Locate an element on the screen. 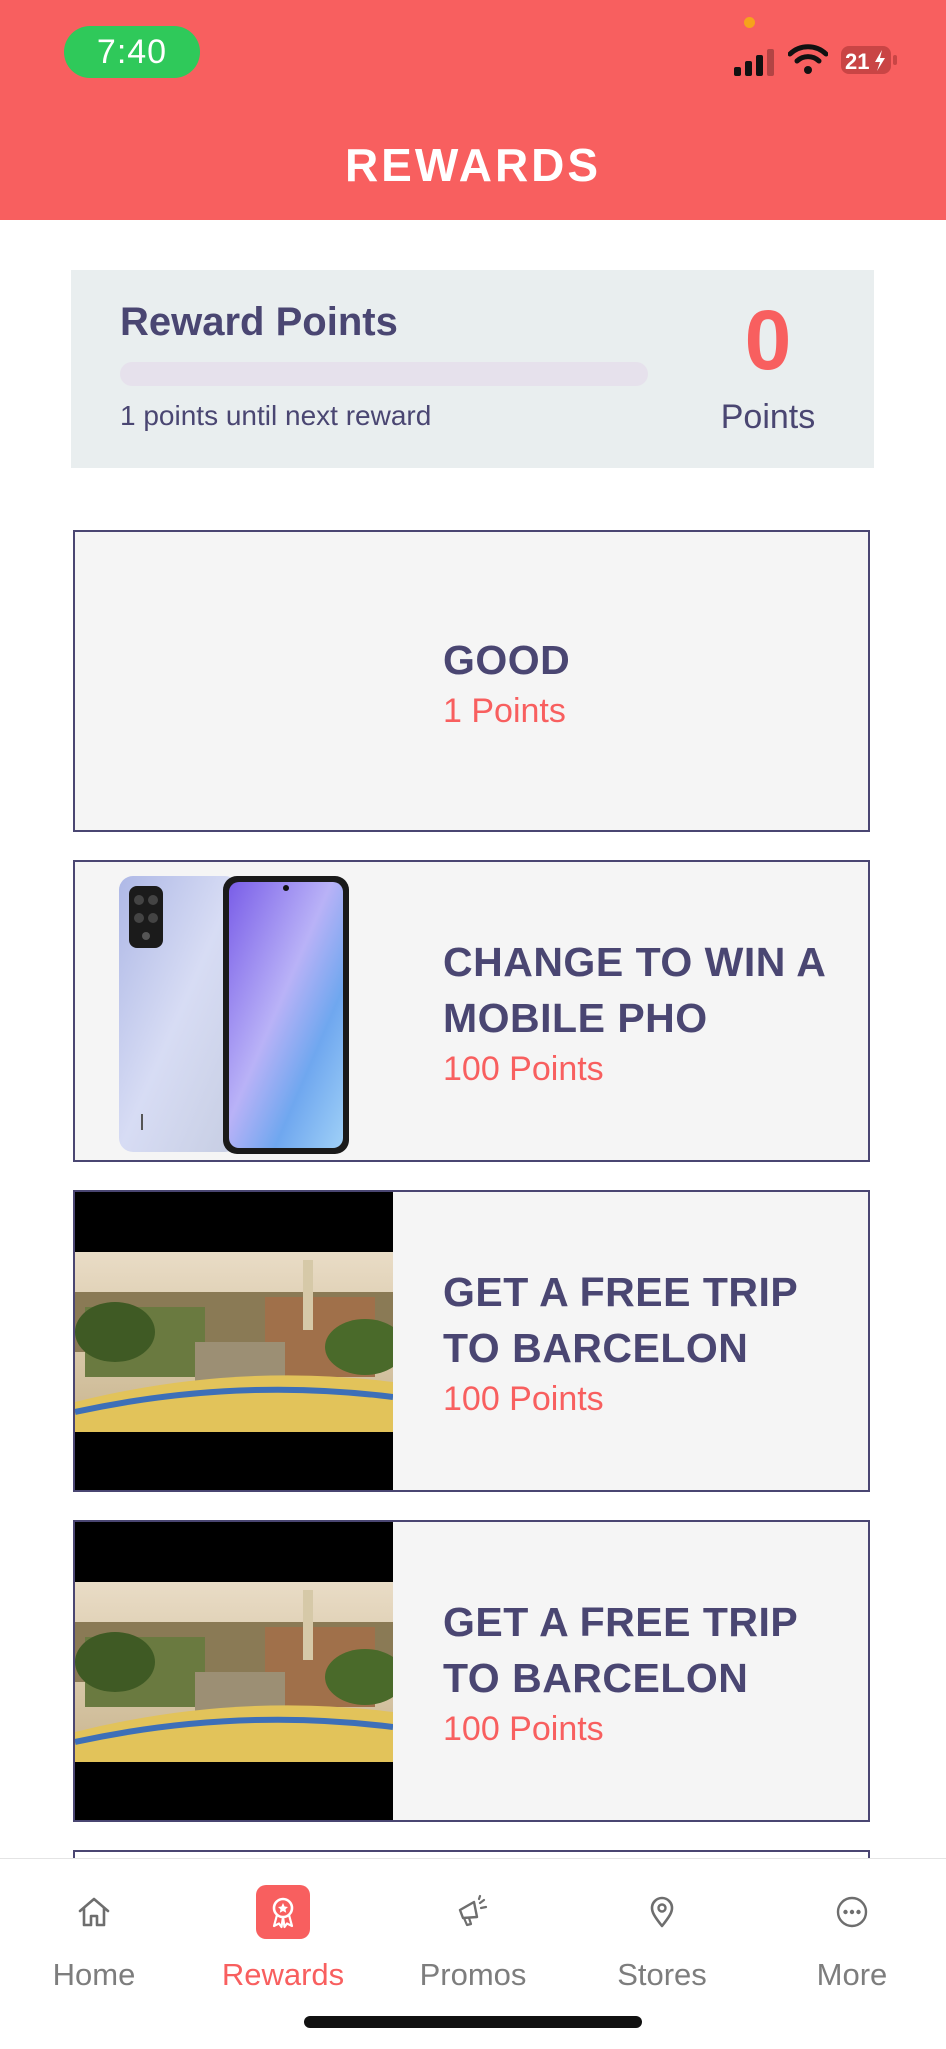  reward-progress-bar is located at coordinates (384, 374).